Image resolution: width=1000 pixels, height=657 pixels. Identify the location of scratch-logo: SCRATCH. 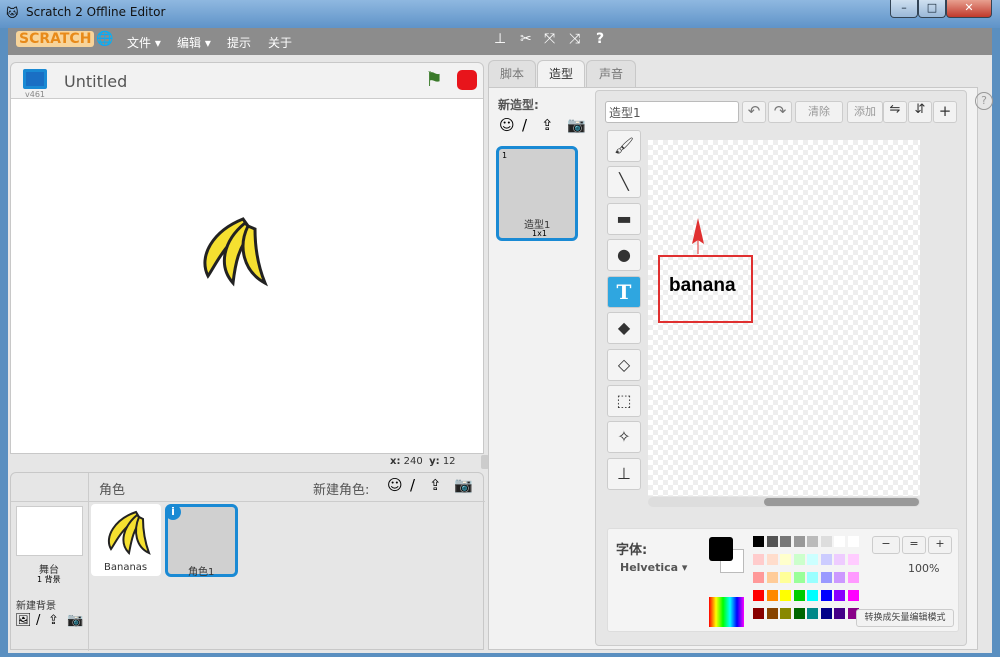
(55, 39).